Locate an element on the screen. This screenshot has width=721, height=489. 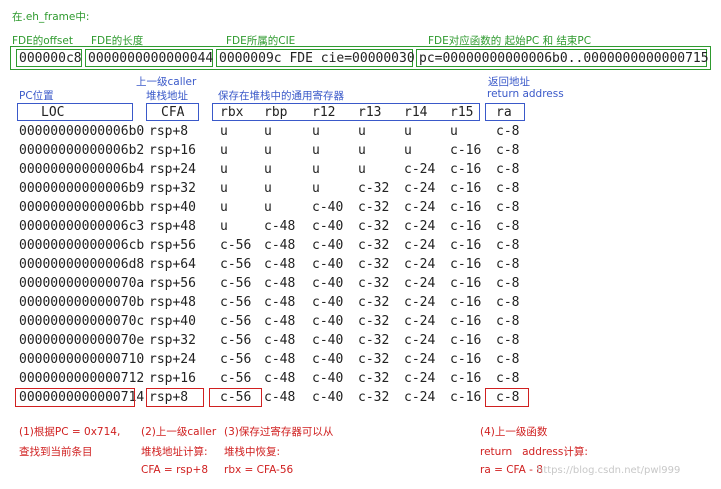
cell-loc: 00000000000006b4 is located at coordinates (82, 169).